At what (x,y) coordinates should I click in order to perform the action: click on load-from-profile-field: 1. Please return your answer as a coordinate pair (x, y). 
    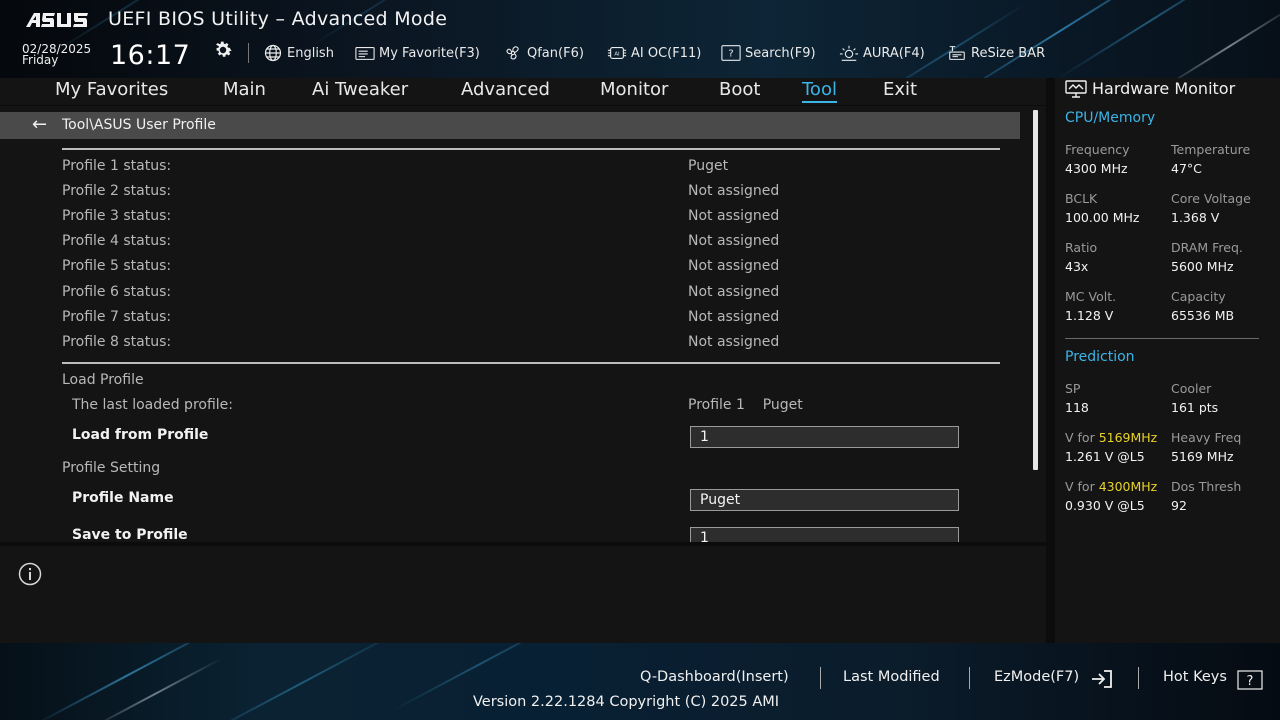
    Looking at the image, I should click on (824, 437).